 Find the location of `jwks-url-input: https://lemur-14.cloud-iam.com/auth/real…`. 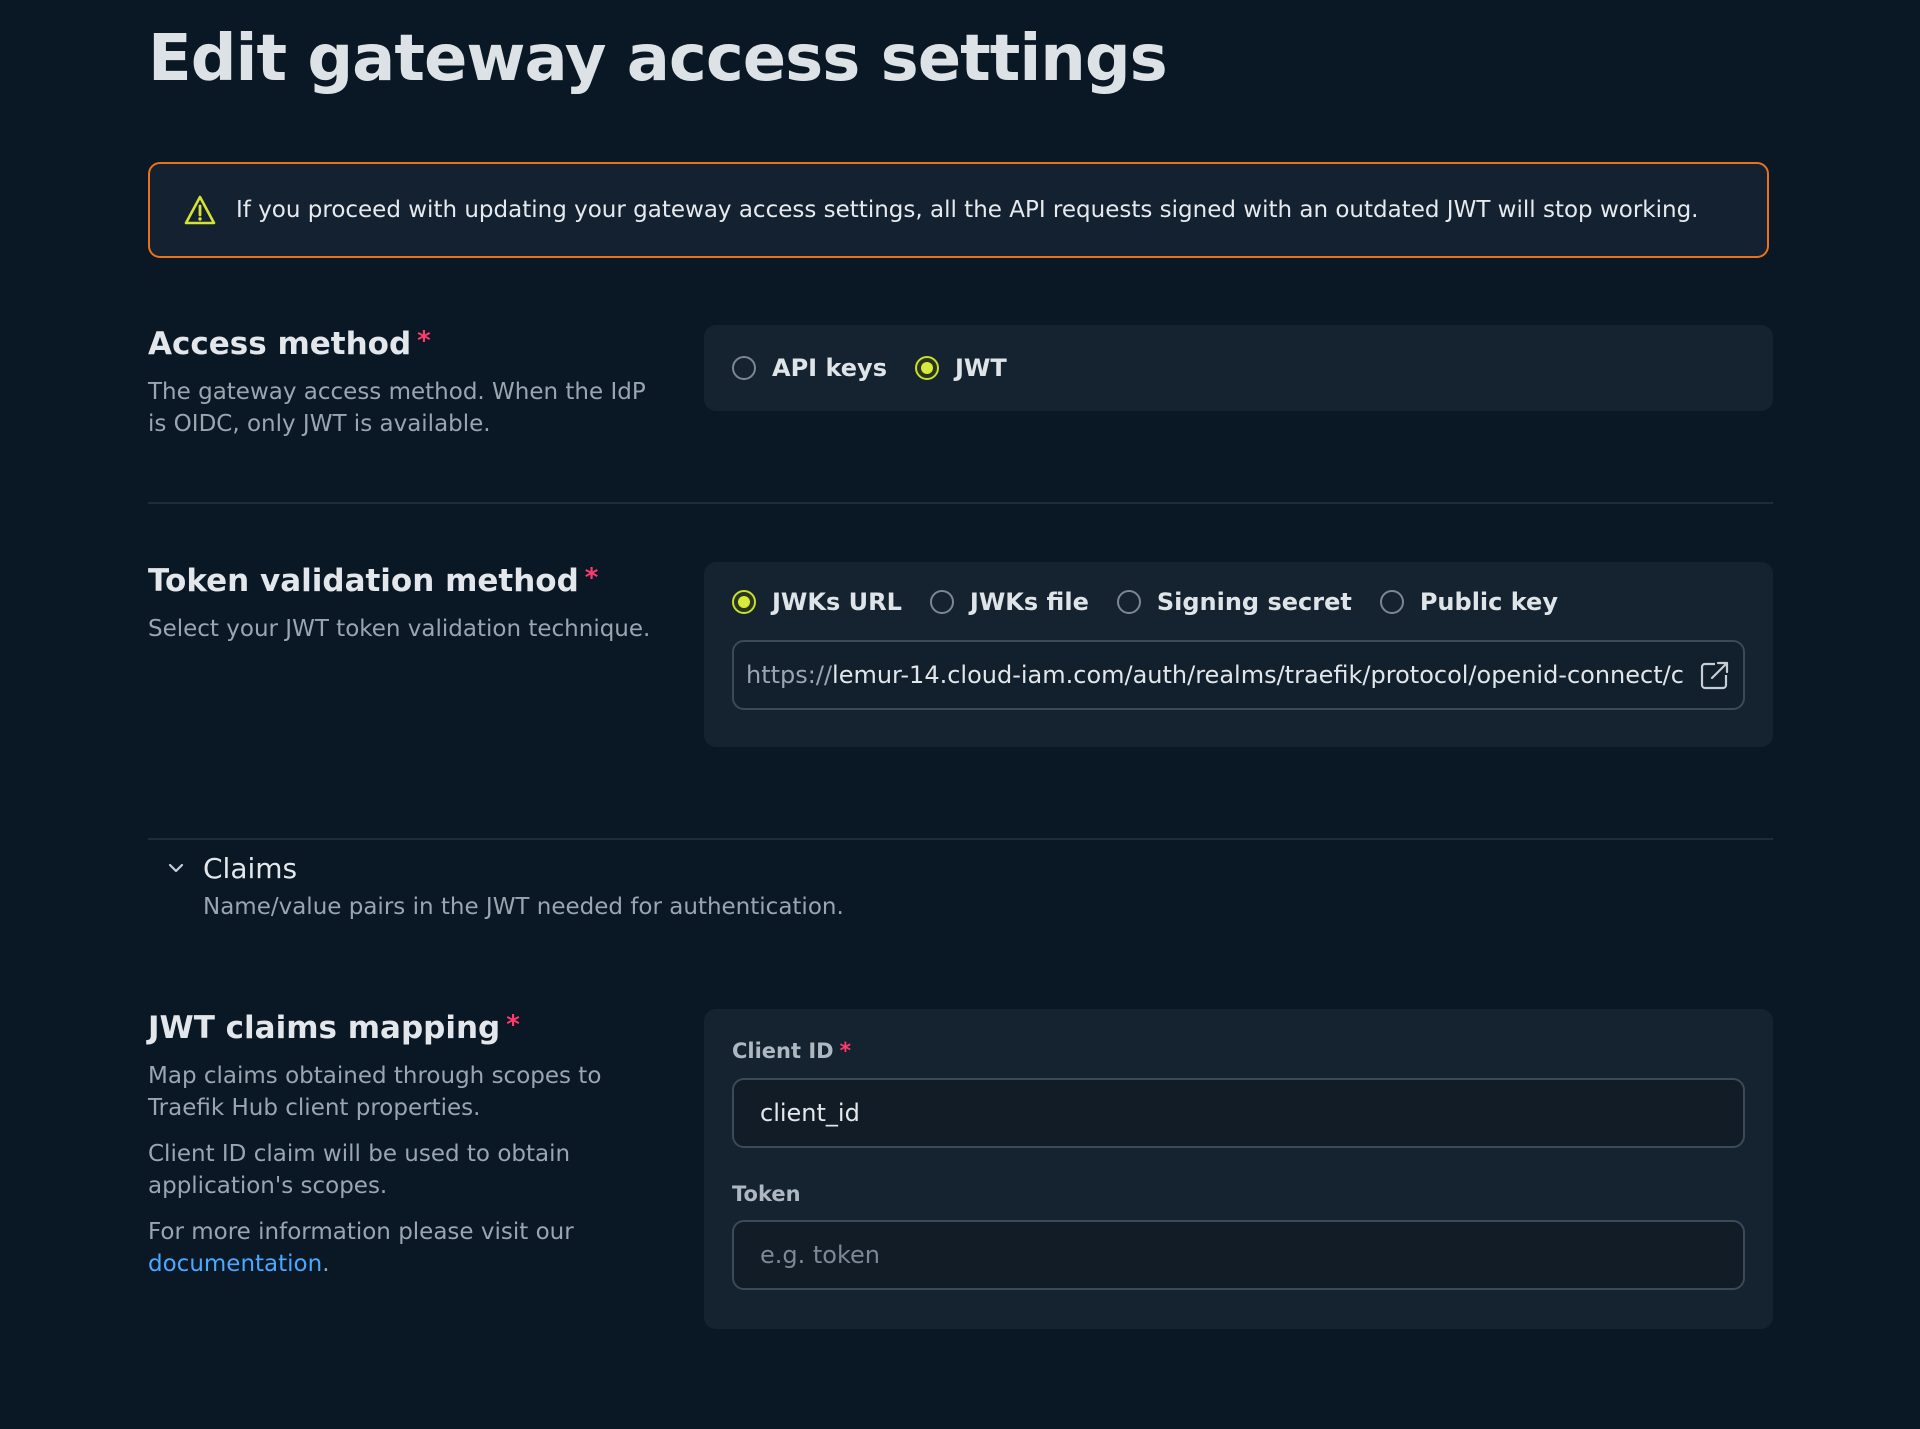

jwks-url-input: https://lemur-14.cloud-iam.com/auth/real… is located at coordinates (1238, 675).